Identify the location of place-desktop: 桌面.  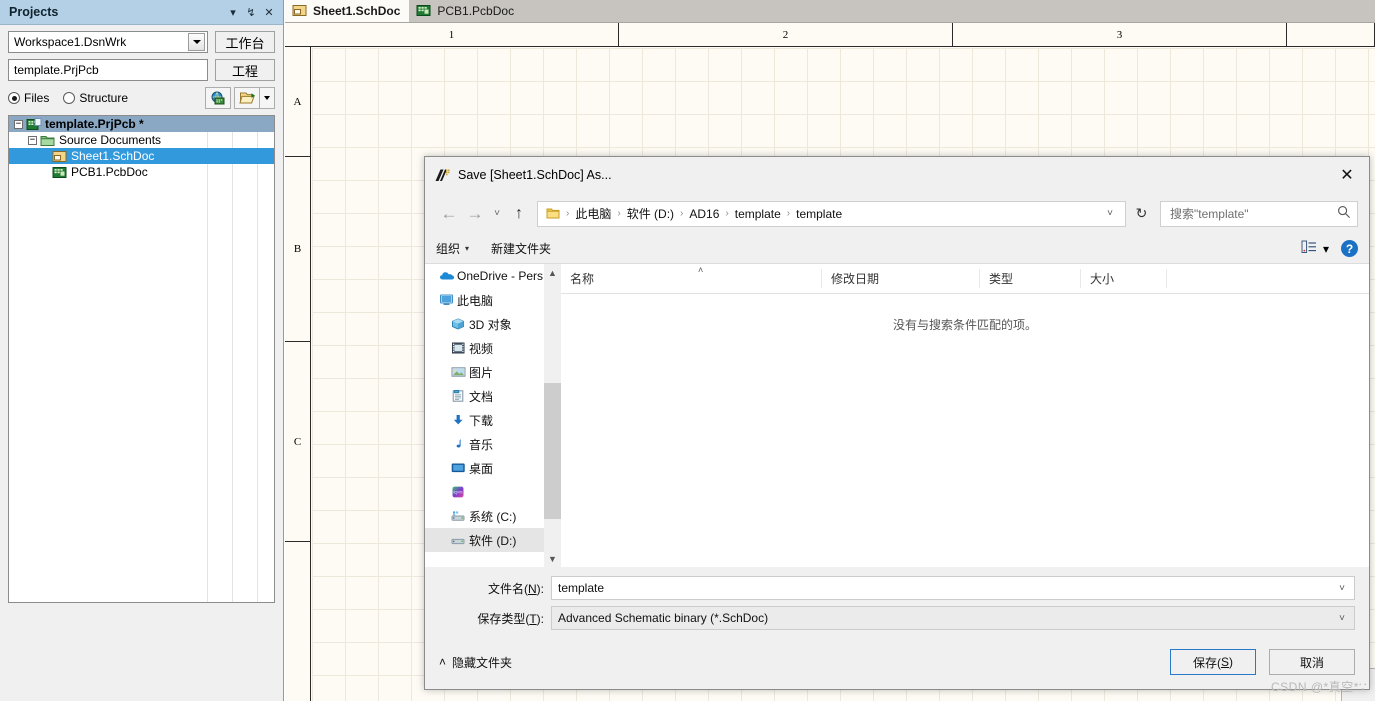
(493, 468).